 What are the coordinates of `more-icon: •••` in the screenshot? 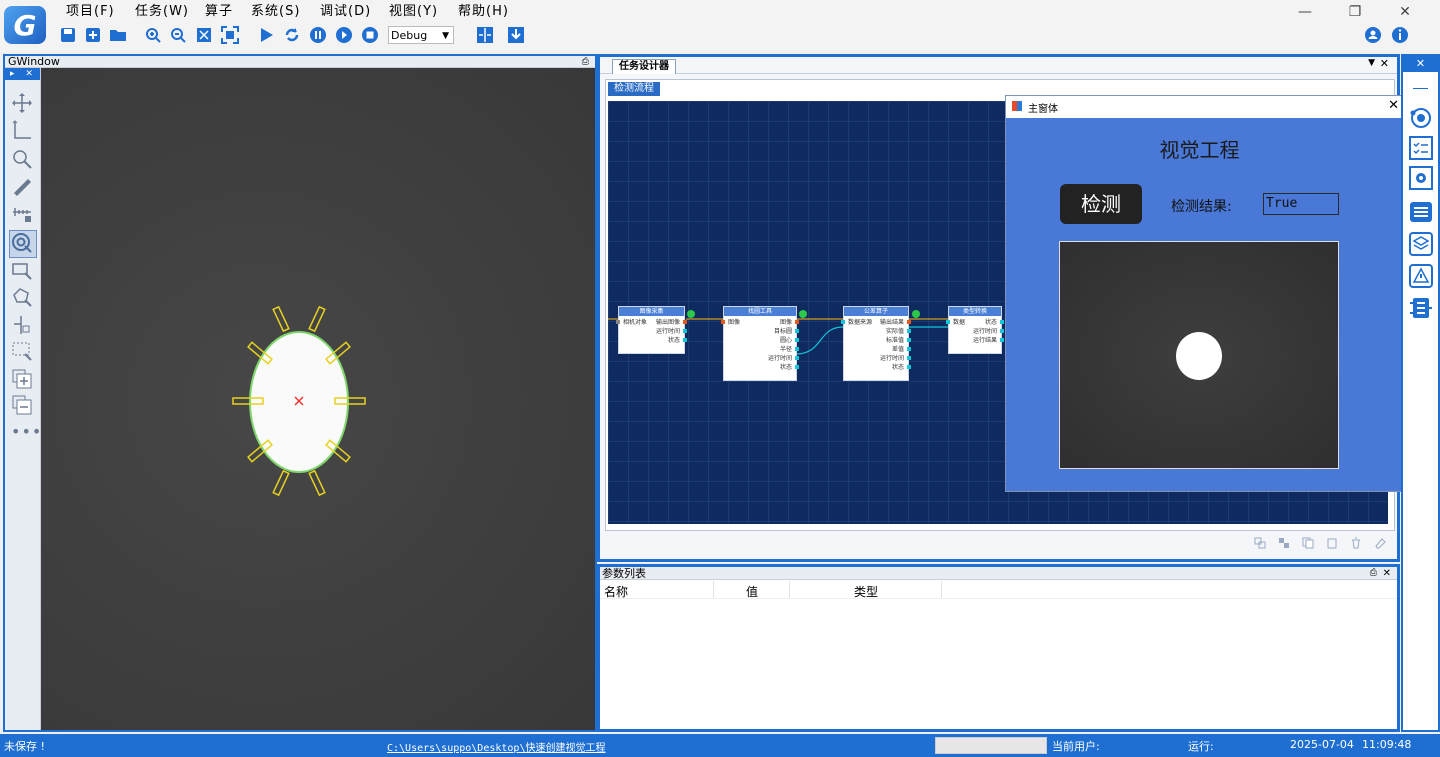 It's located at (26, 433).